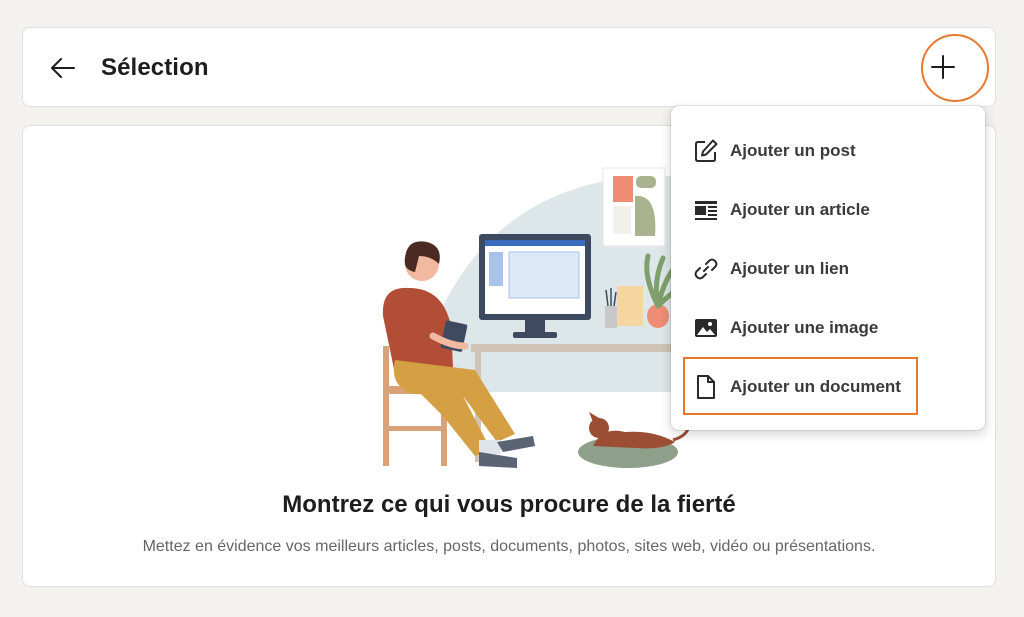 This screenshot has height=617, width=1024. What do you see at coordinates (800, 209) in the screenshot?
I see `menu-item-label: Ajouter un article` at bounding box center [800, 209].